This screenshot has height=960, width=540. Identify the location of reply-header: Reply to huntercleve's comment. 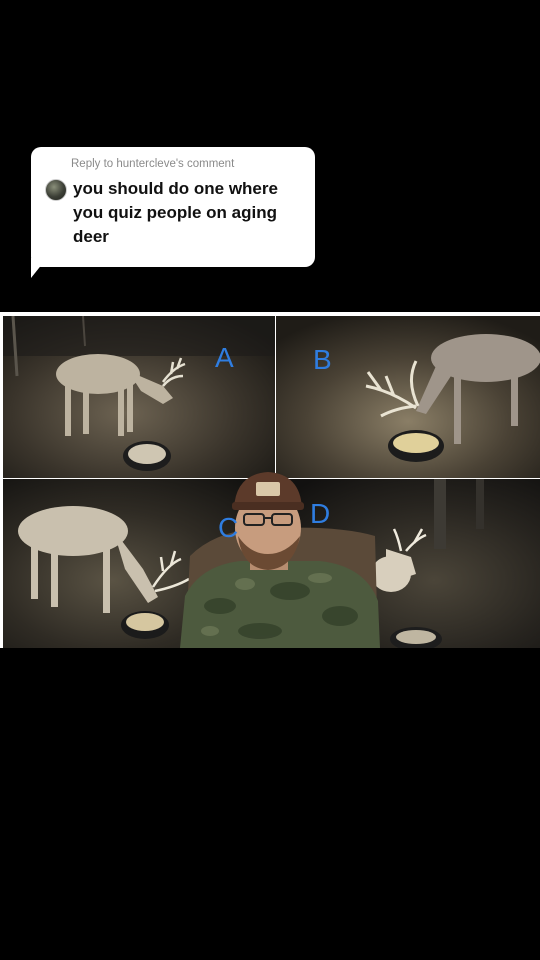
(153, 164).